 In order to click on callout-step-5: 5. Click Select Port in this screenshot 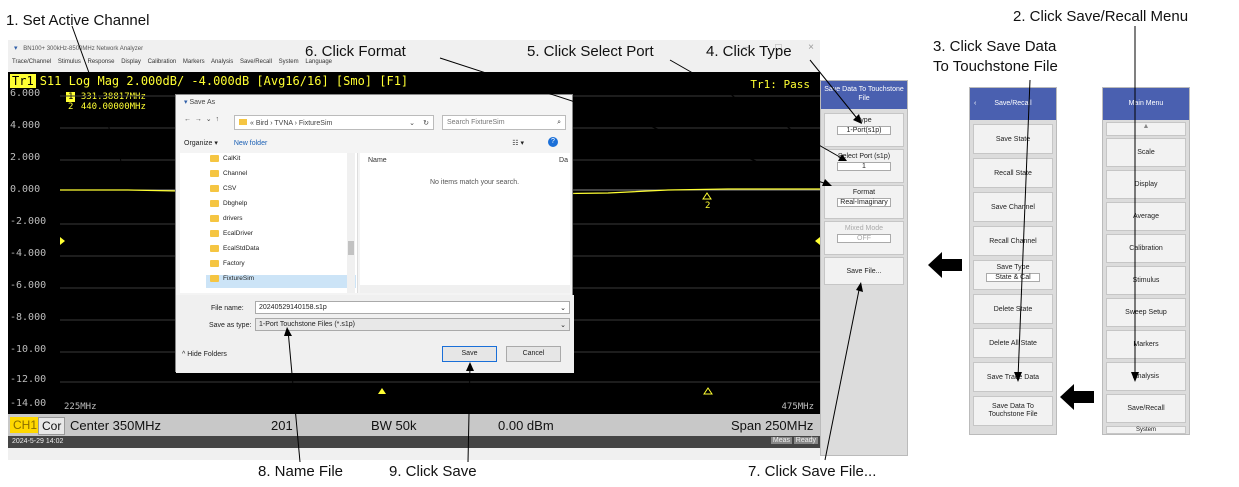, I will do `click(590, 51)`.